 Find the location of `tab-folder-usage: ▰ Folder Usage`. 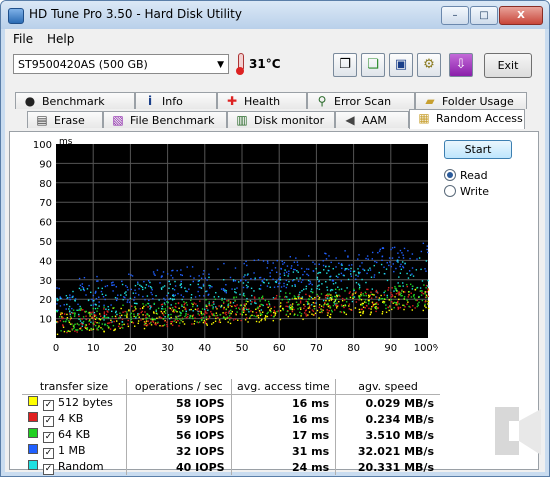

tab-folder-usage: ▰ Folder Usage is located at coordinates (471, 100).